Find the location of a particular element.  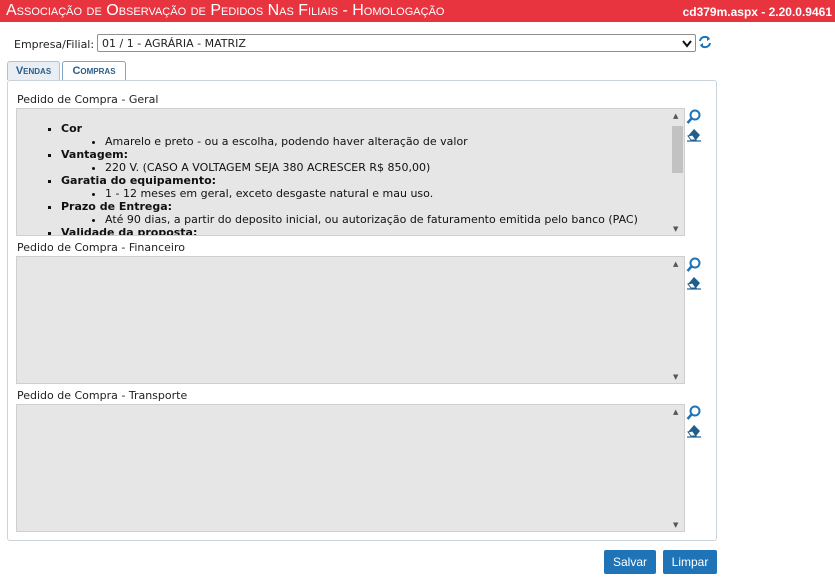

geral-label: Pedido de Compra - Geral is located at coordinates (88, 99).